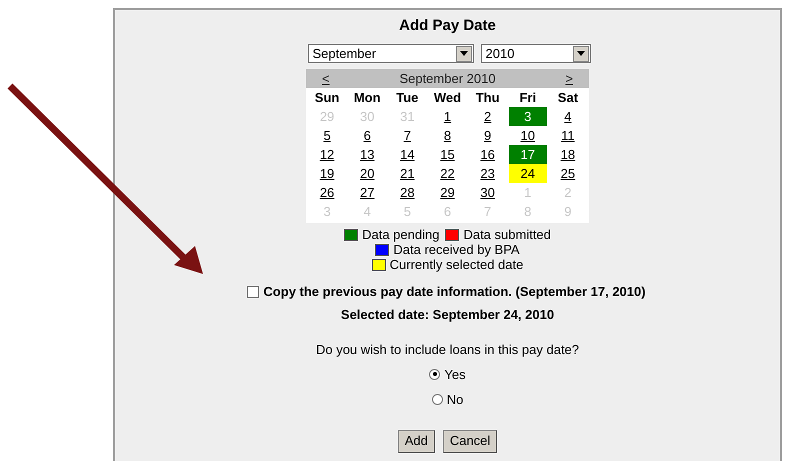  What do you see at coordinates (391, 53) in the screenshot?
I see `month-select: September` at bounding box center [391, 53].